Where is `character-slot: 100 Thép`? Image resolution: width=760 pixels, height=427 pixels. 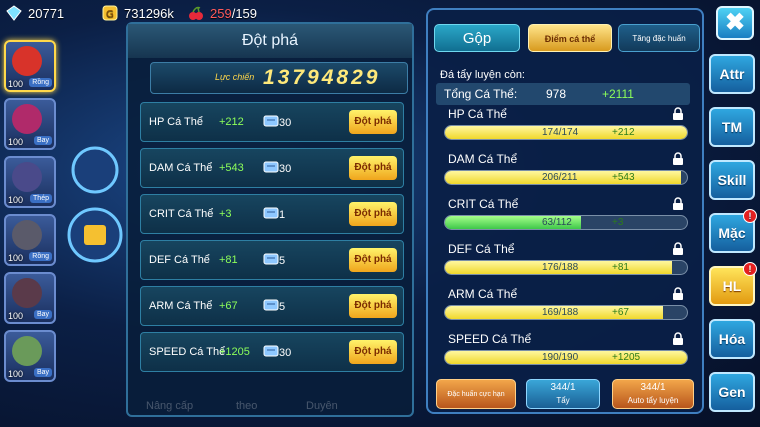
character-slot: 100 Thép is located at coordinates (30, 182).